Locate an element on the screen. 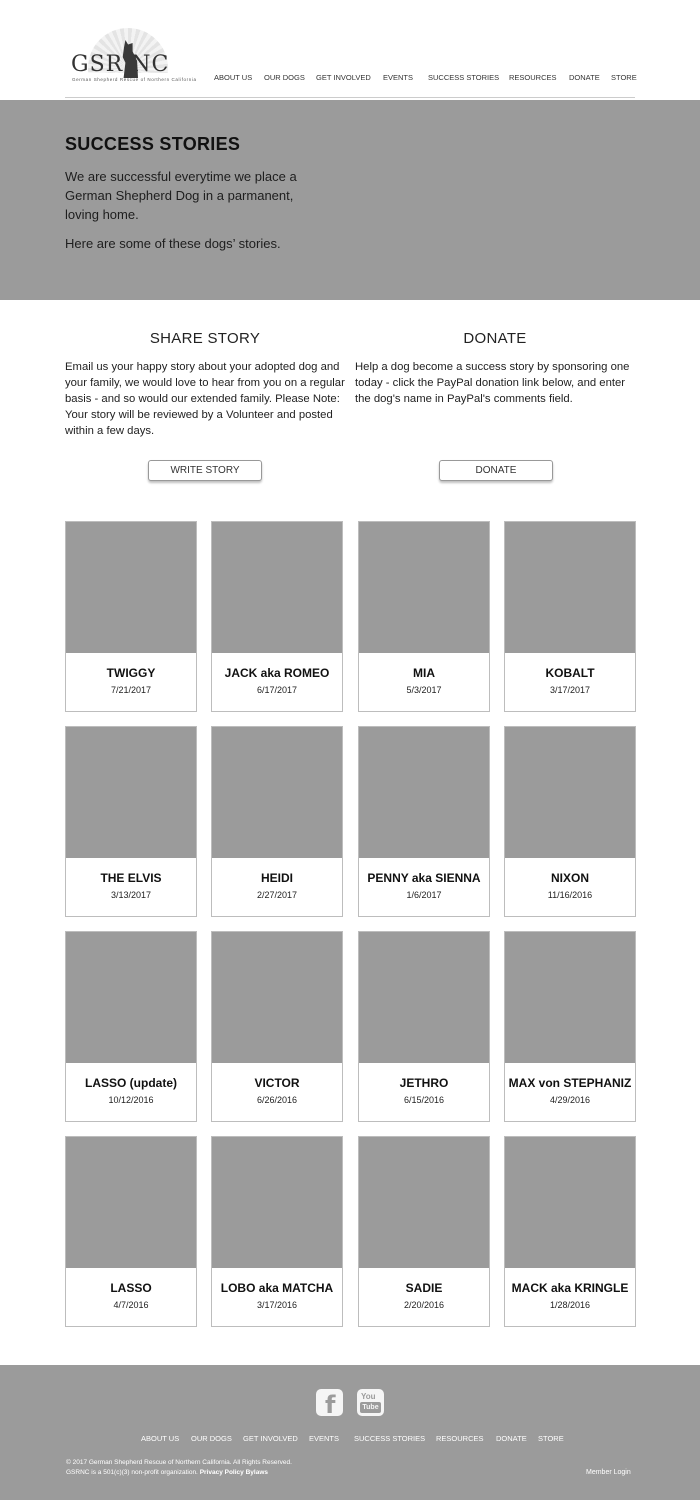 This screenshot has height=1500, width=700. story-date: 3/13/2017 is located at coordinates (131, 895).